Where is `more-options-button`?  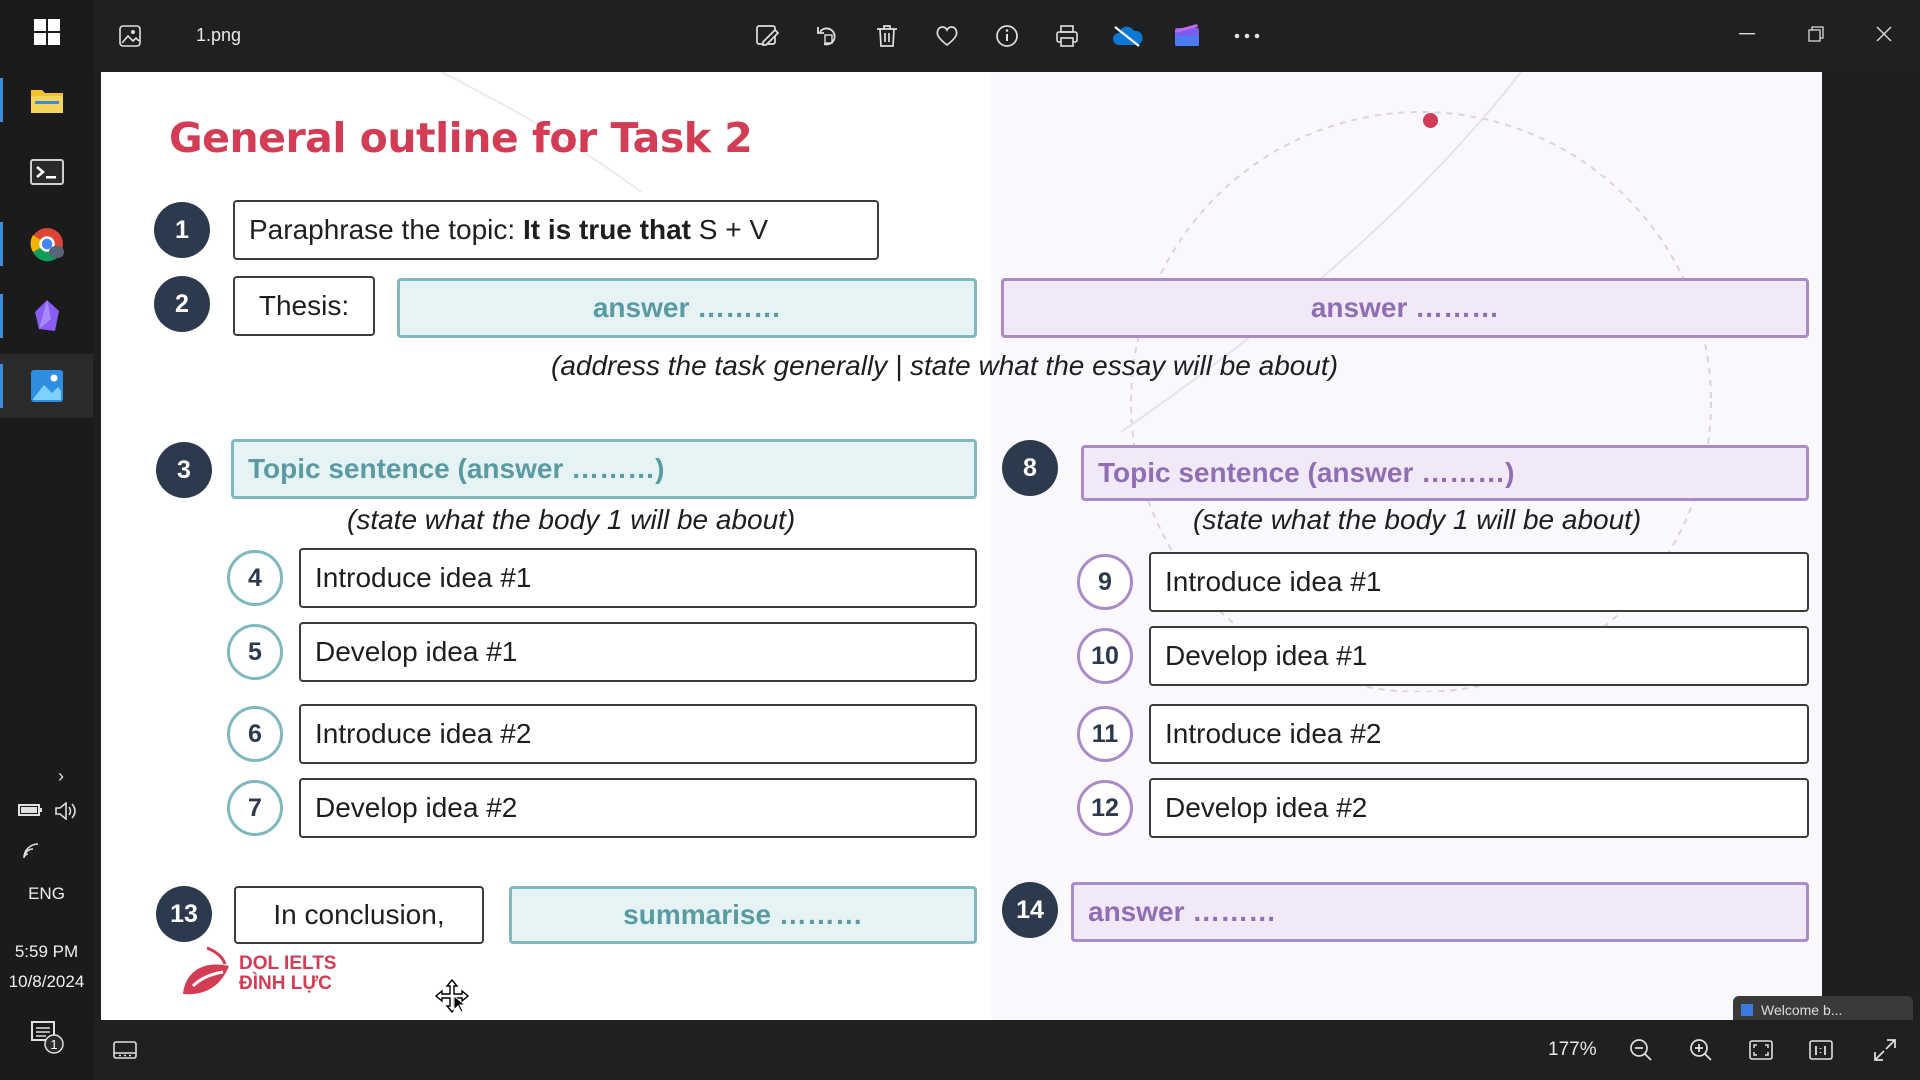 more-options-button is located at coordinates (1247, 36).